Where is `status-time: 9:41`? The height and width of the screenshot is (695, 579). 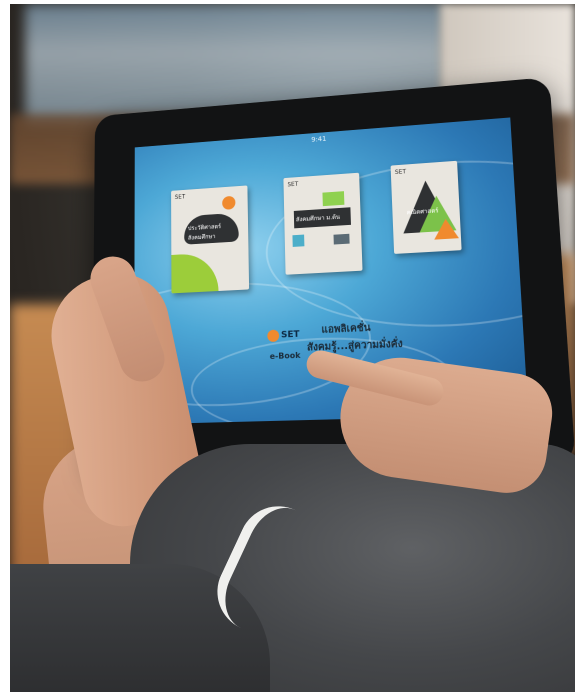 status-time: 9:41 is located at coordinates (319, 139).